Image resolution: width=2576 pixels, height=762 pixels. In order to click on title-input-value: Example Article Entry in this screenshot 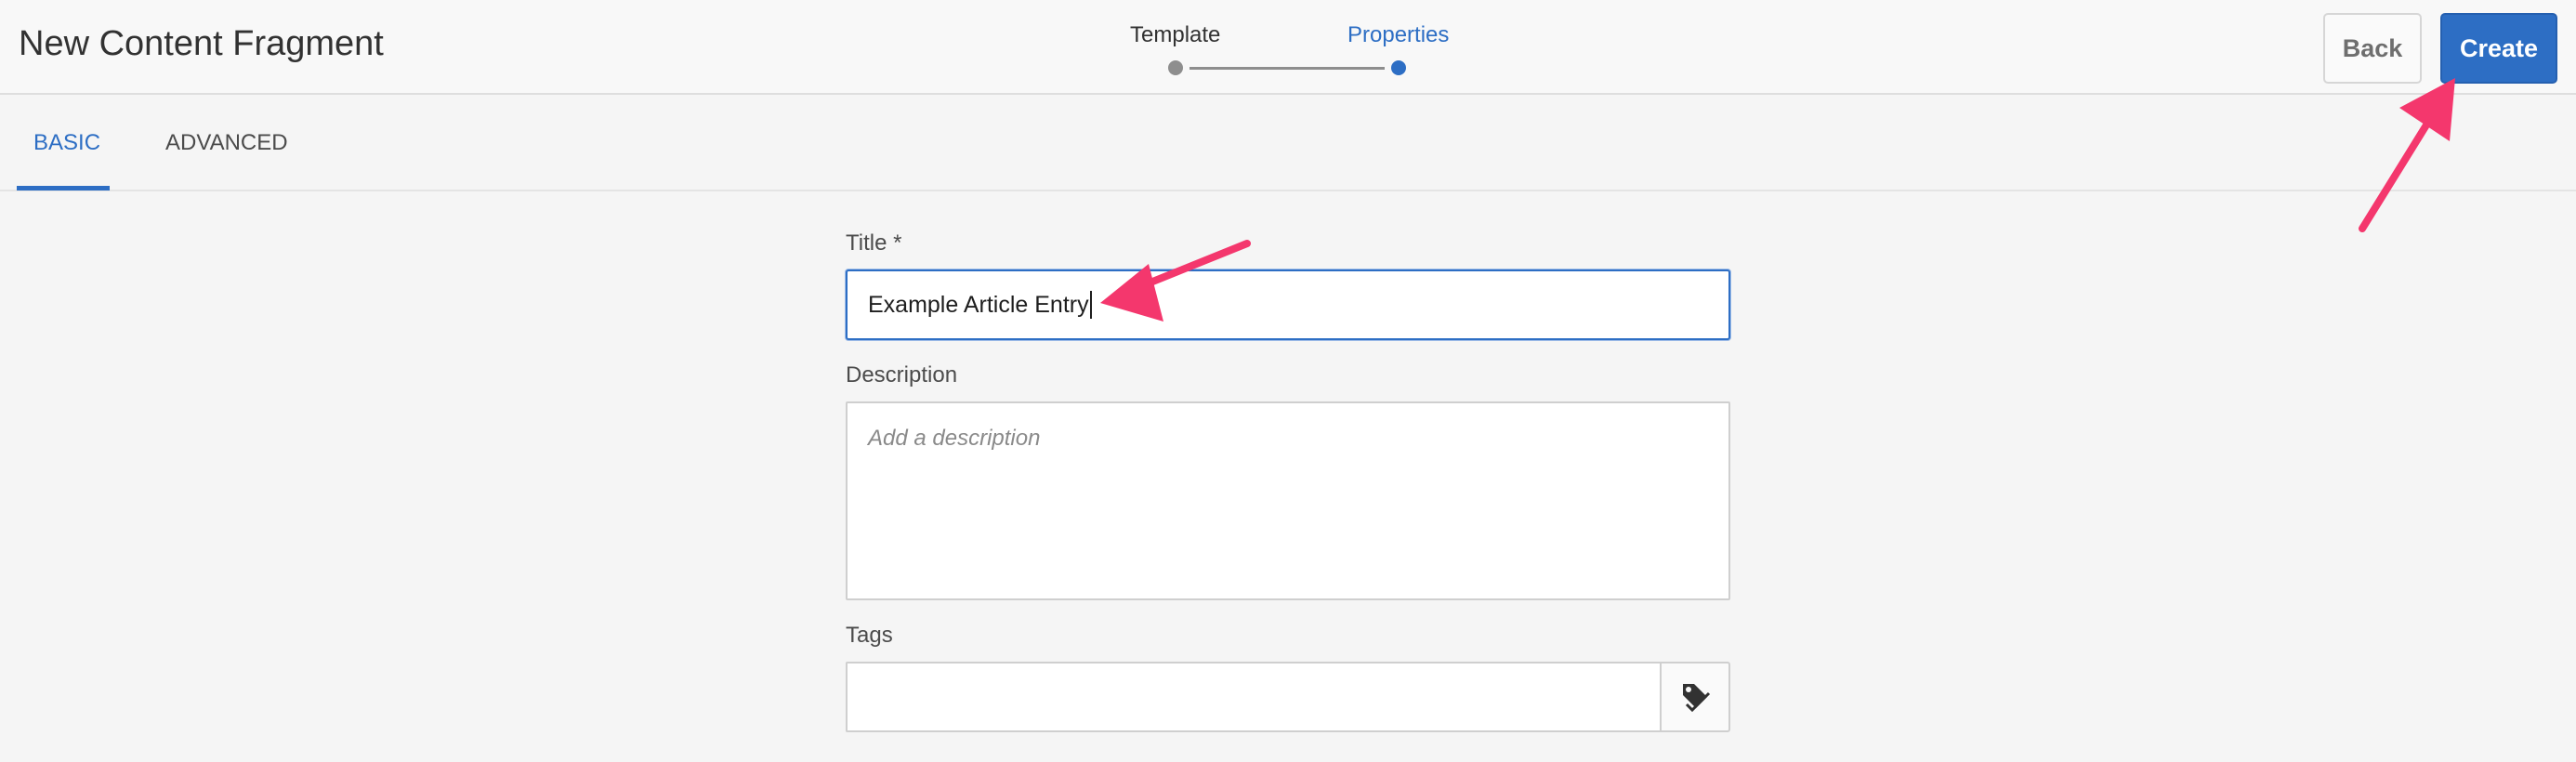, I will do `click(978, 305)`.